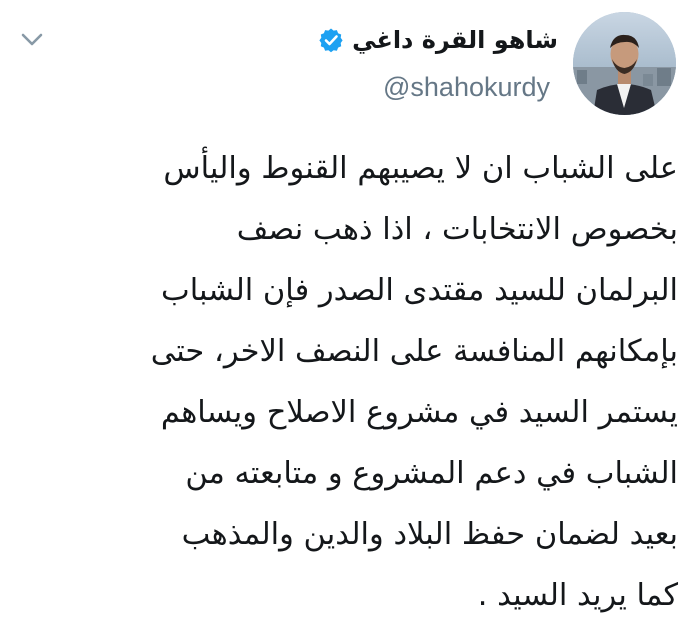 The height and width of the screenshot is (640, 700). I want to click on author-display-name: شاهو القرة داغي, so click(455, 40).